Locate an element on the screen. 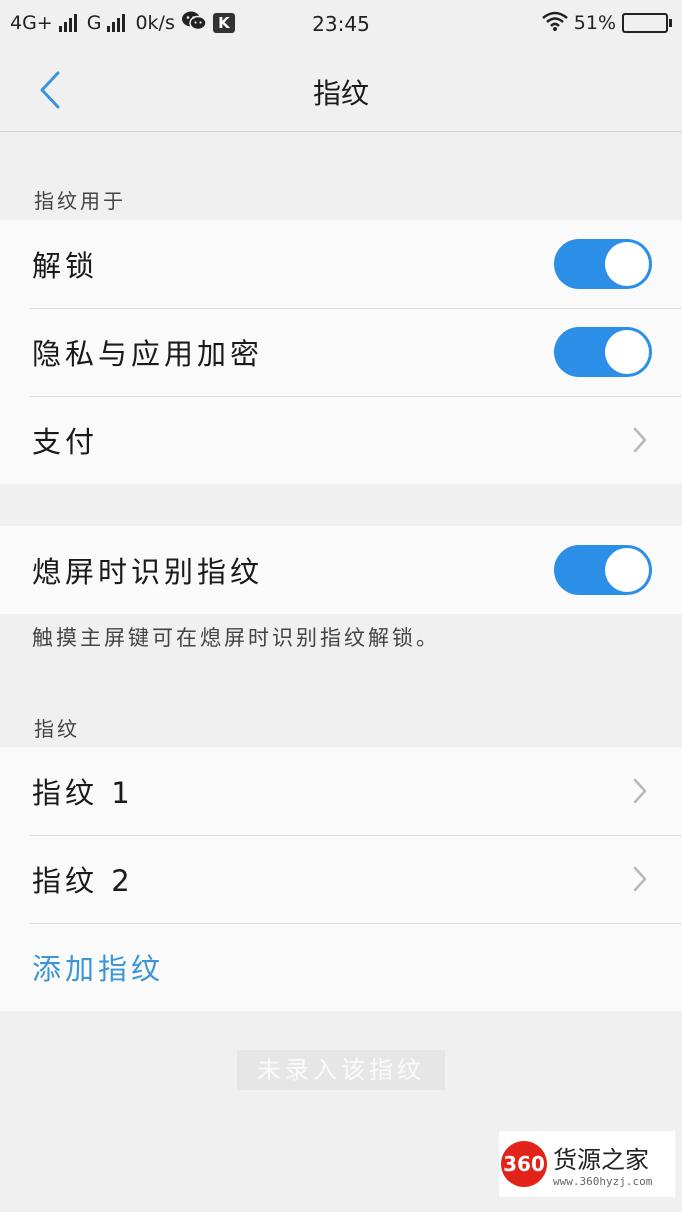 The width and height of the screenshot is (682, 1212). screen-off-helper-text: 触摸主屏键可在熄屏时识别指纹解锁。 is located at coordinates (236, 638).